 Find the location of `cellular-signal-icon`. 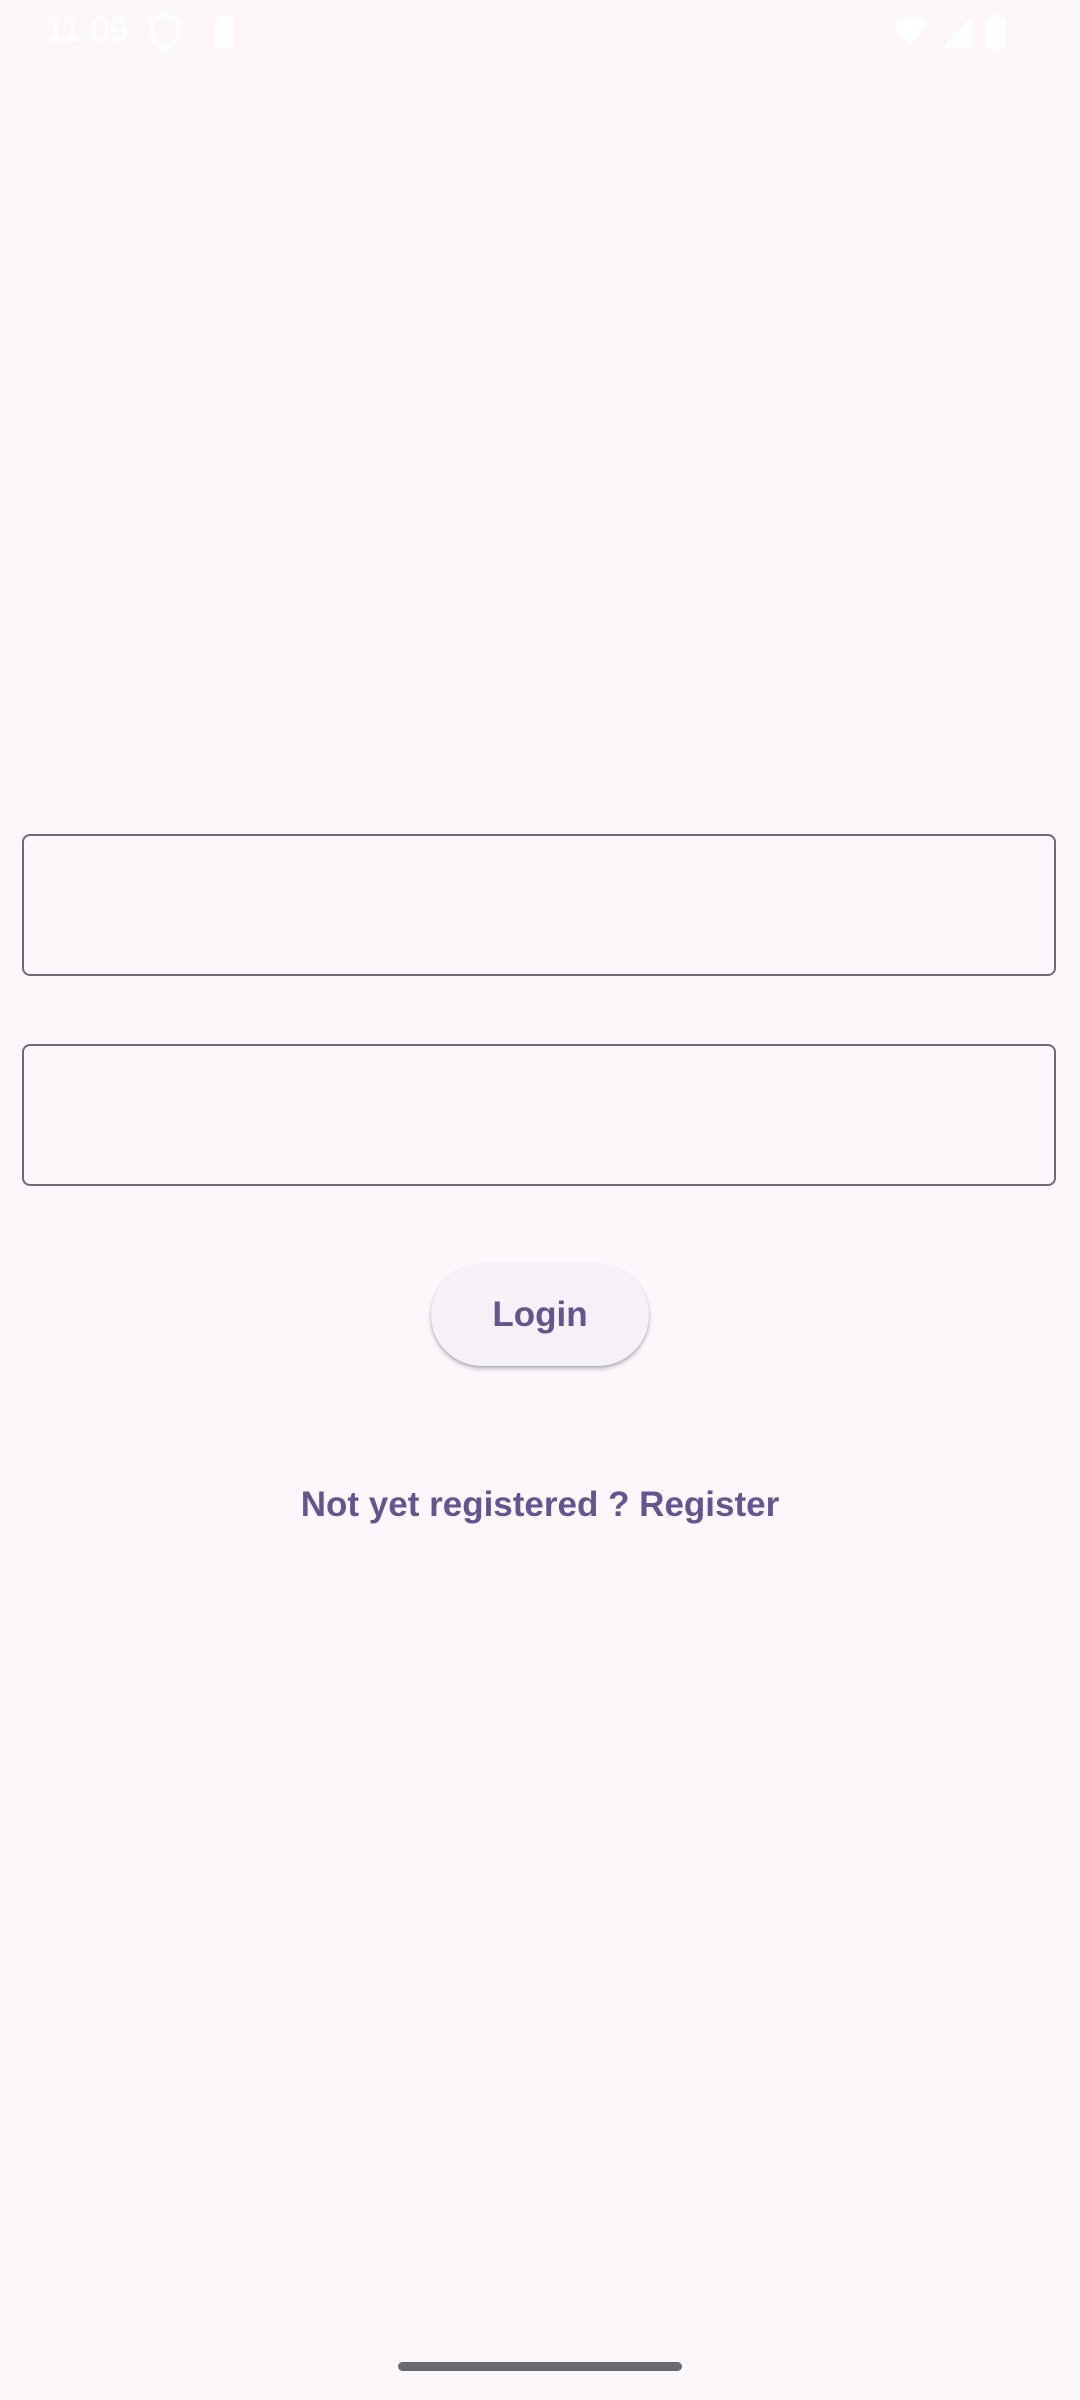

cellular-signal-icon is located at coordinates (957, 34).